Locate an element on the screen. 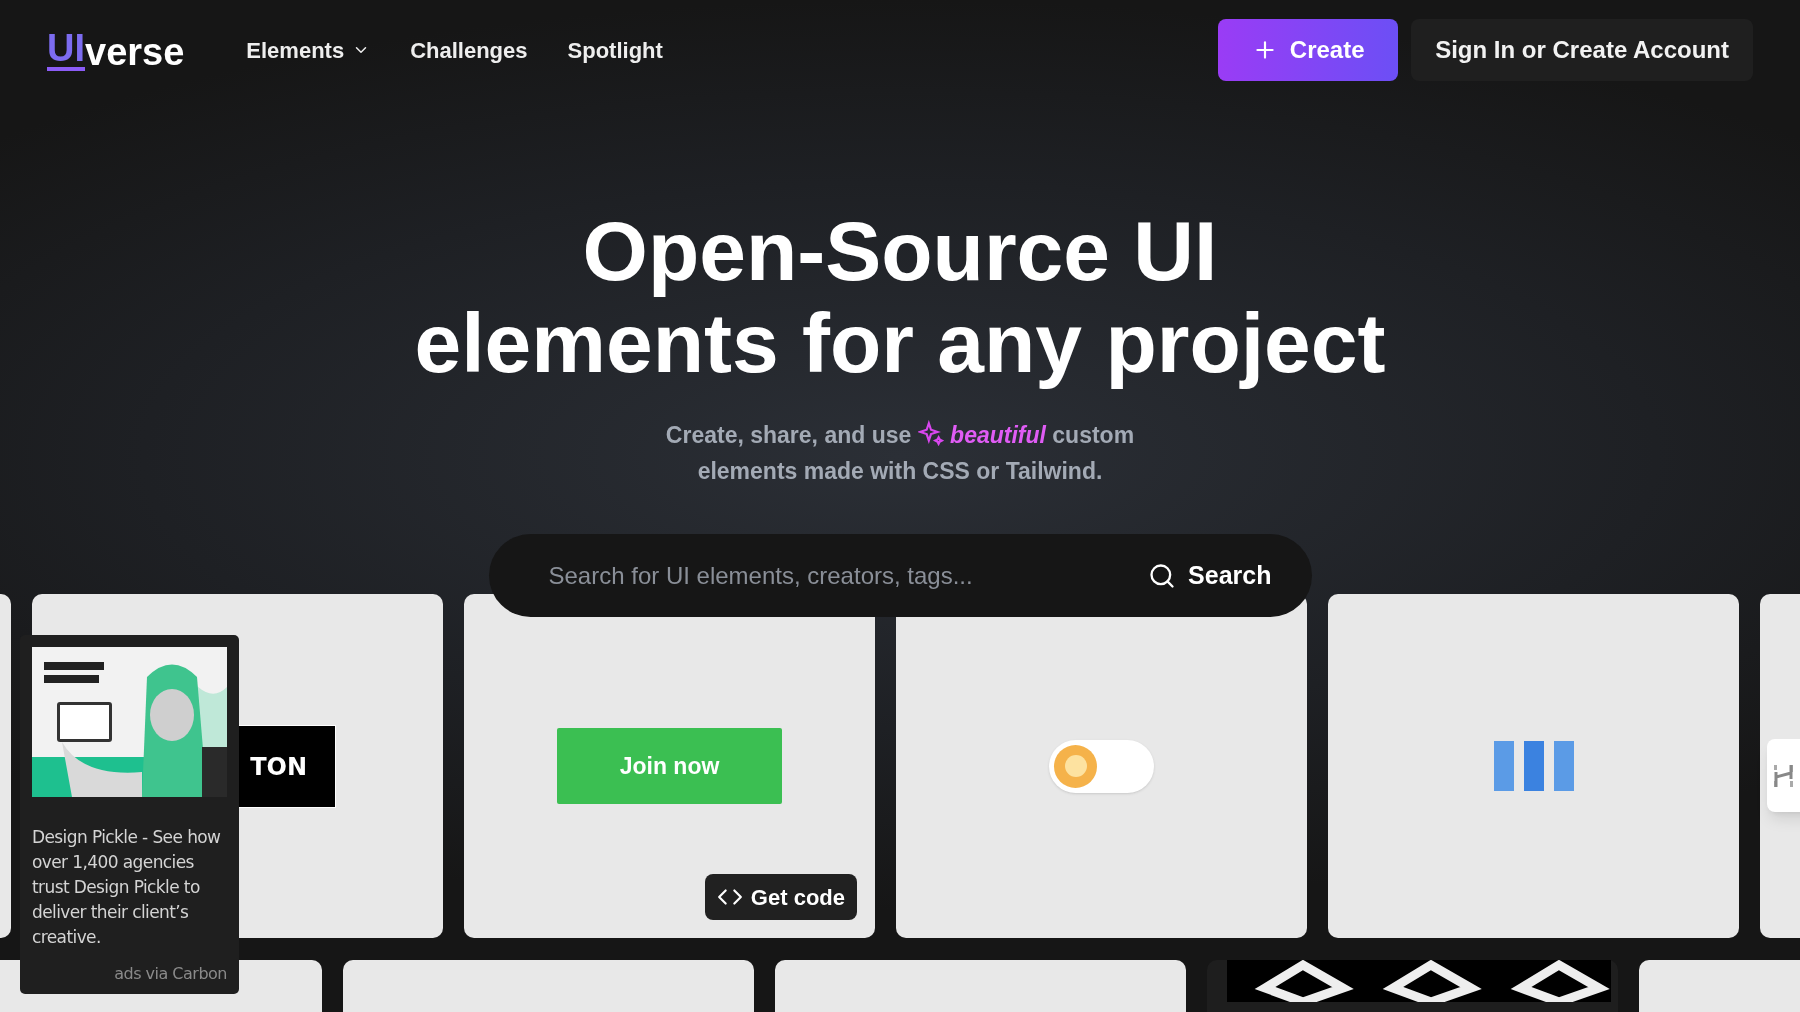 Image resolution: width=1800 pixels, height=1012 pixels. hero-title: Open-Source UI elements for any project is located at coordinates (900, 297).